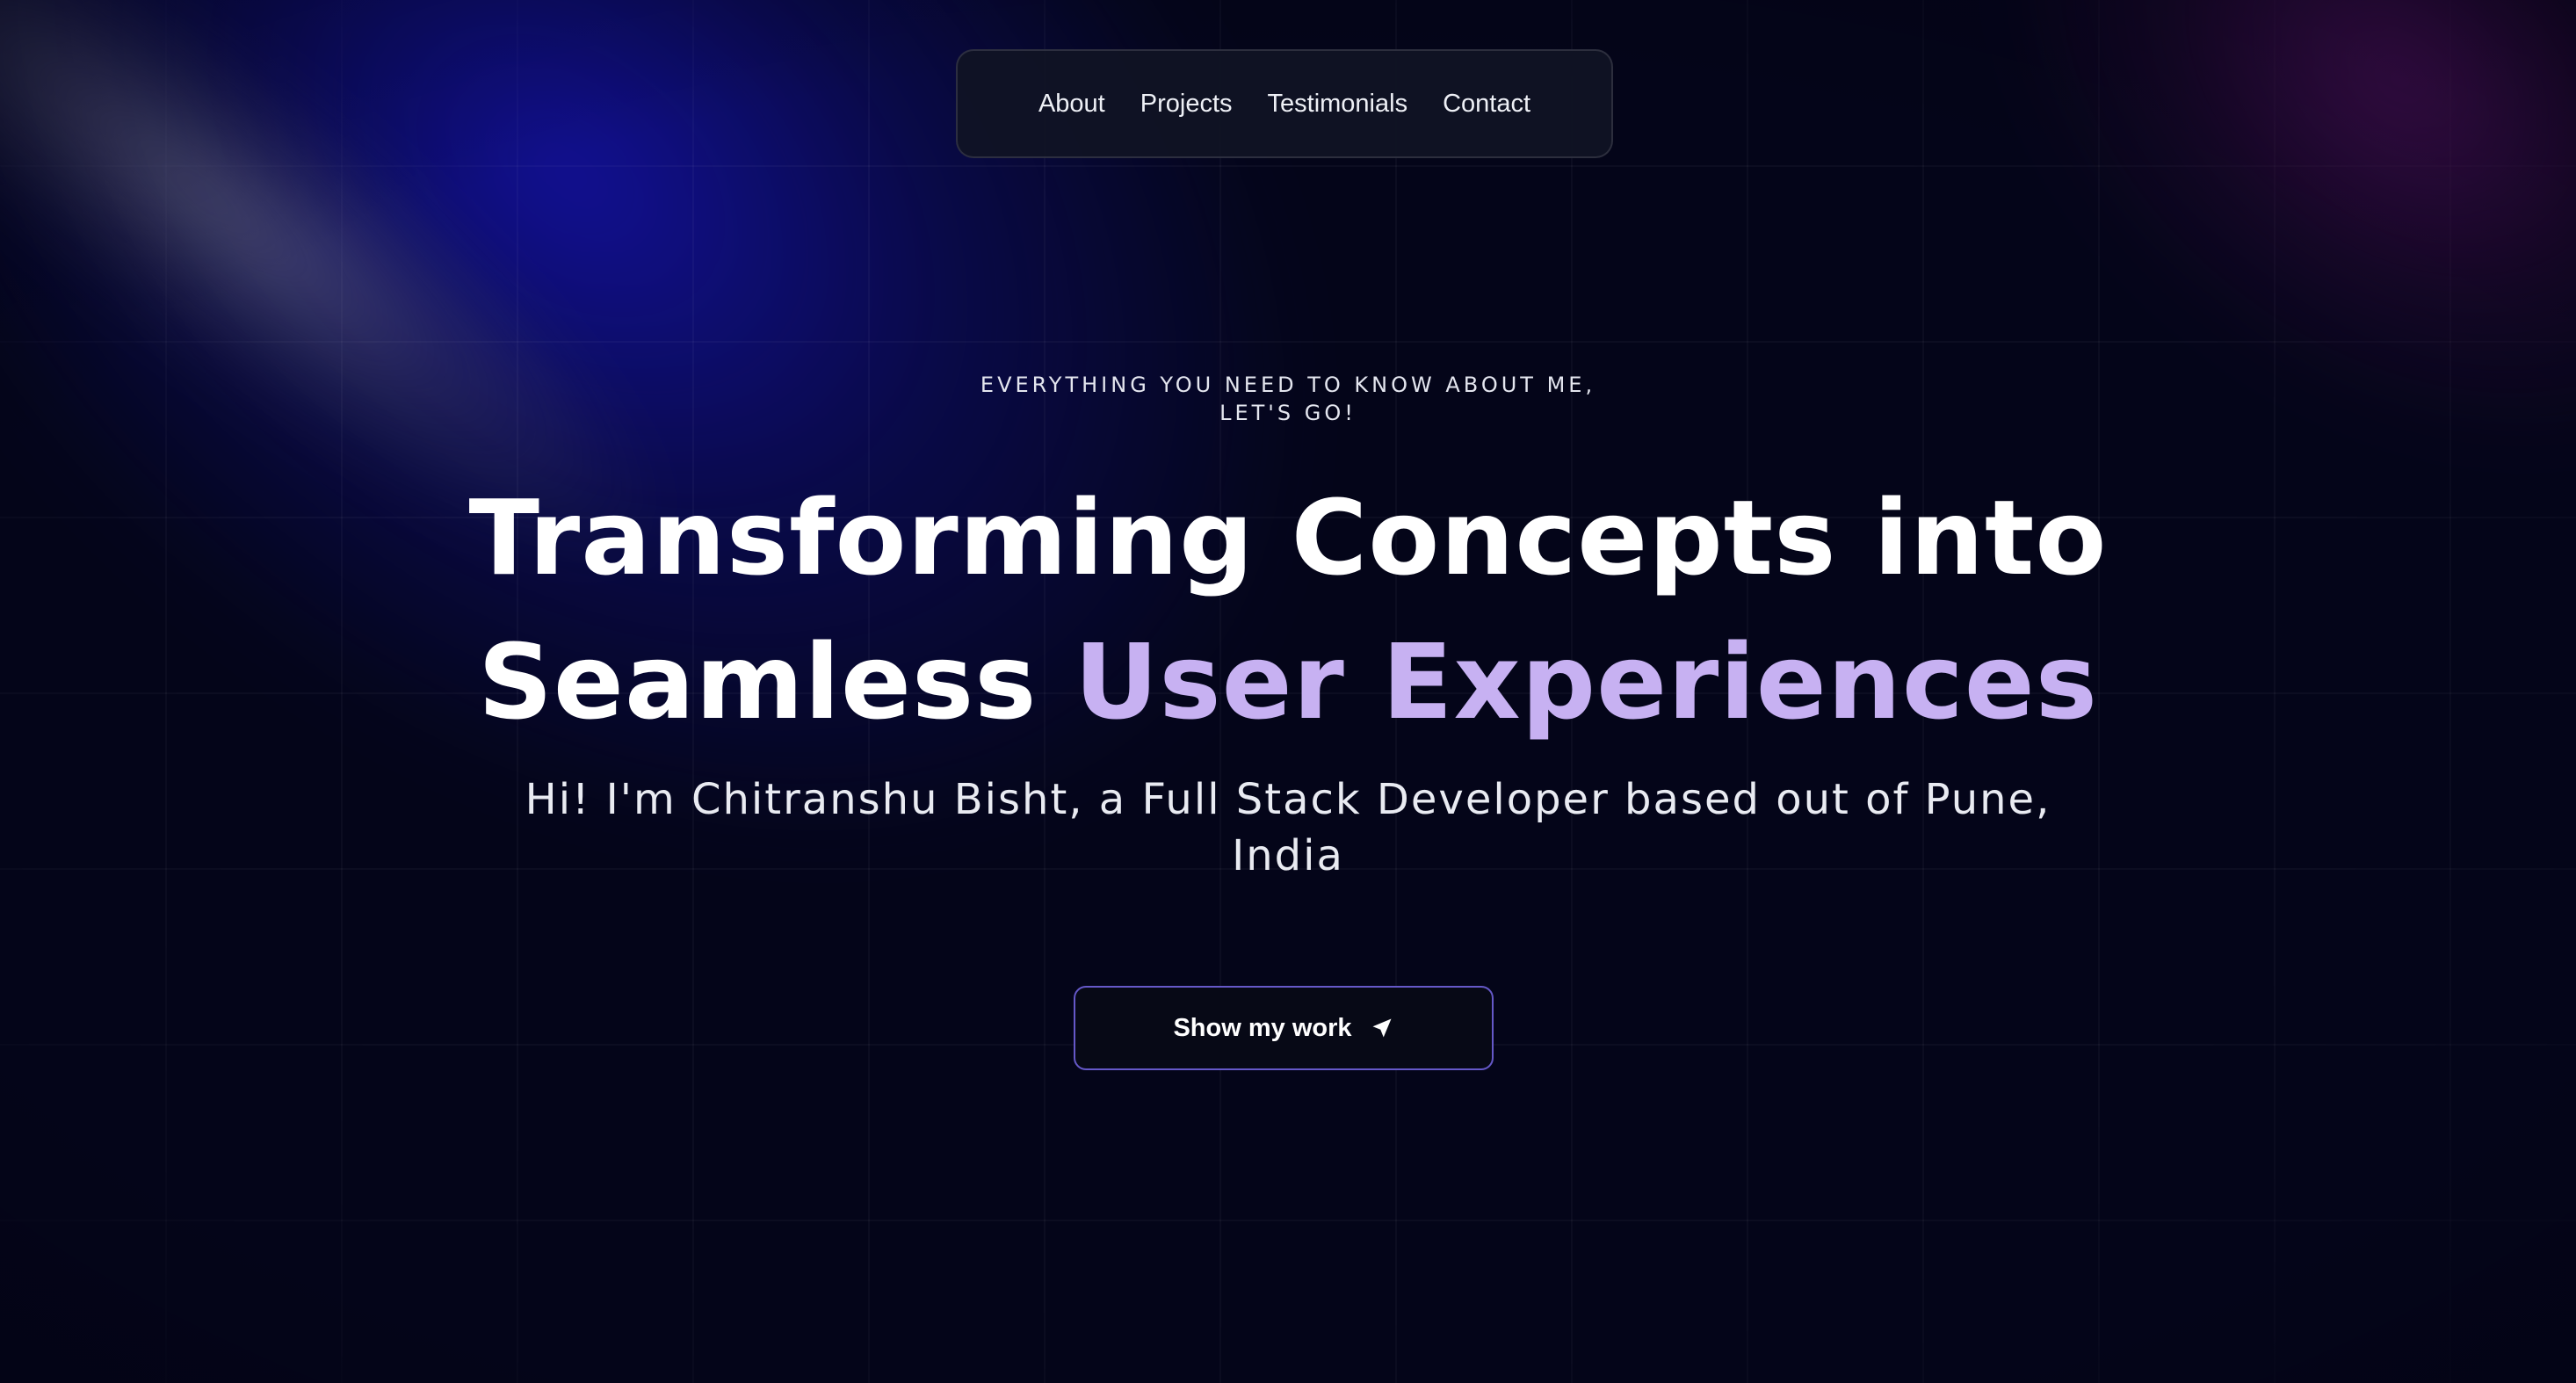  What do you see at coordinates (1288, 385) in the screenshot?
I see `hero-eyebrow-line-1: EVERYTHING YOU NEED TO KNOW ABOUT ME,` at bounding box center [1288, 385].